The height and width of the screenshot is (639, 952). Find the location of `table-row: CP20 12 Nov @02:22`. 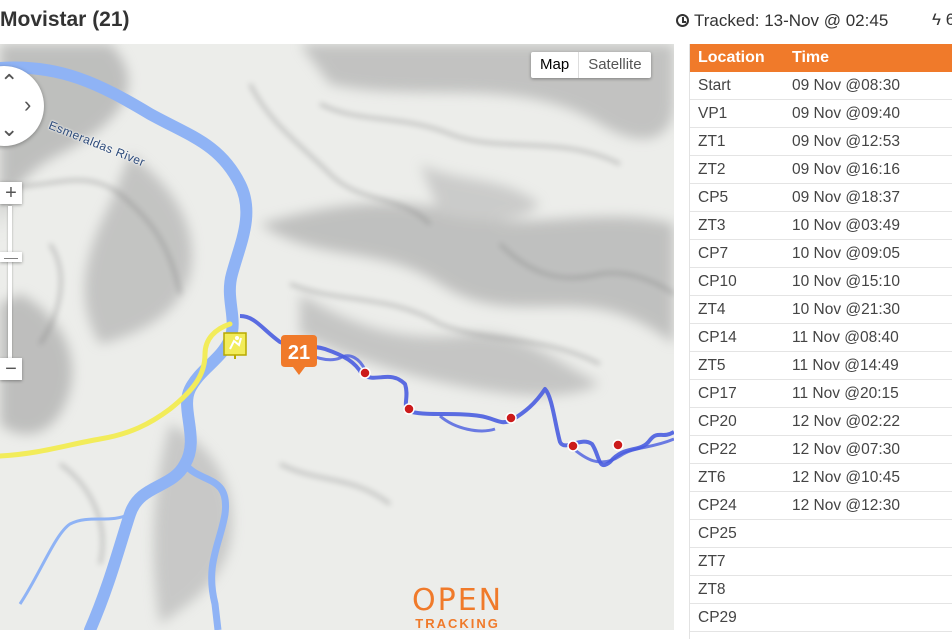

table-row: CP20 12 Nov @02:22 is located at coordinates (821, 421).